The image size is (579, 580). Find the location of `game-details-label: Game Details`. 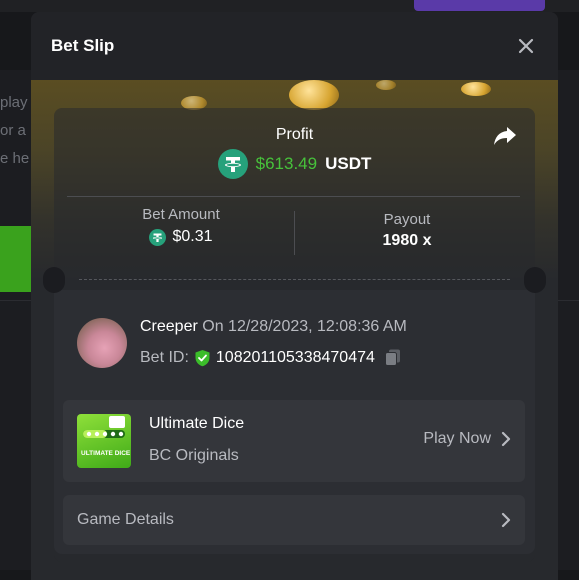

game-details-label: Game Details is located at coordinates (125, 519).